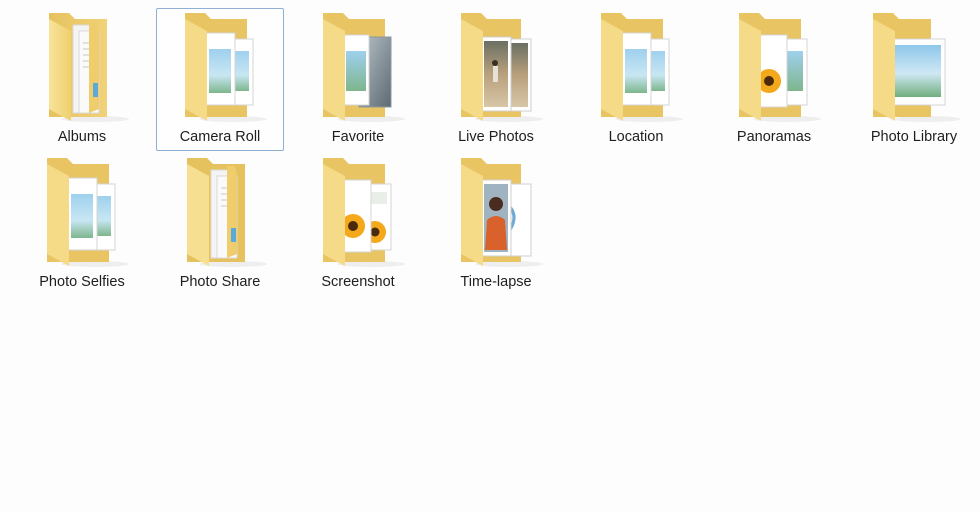 The image size is (980, 513). What do you see at coordinates (358, 282) in the screenshot?
I see `folder-label: Screenshot` at bounding box center [358, 282].